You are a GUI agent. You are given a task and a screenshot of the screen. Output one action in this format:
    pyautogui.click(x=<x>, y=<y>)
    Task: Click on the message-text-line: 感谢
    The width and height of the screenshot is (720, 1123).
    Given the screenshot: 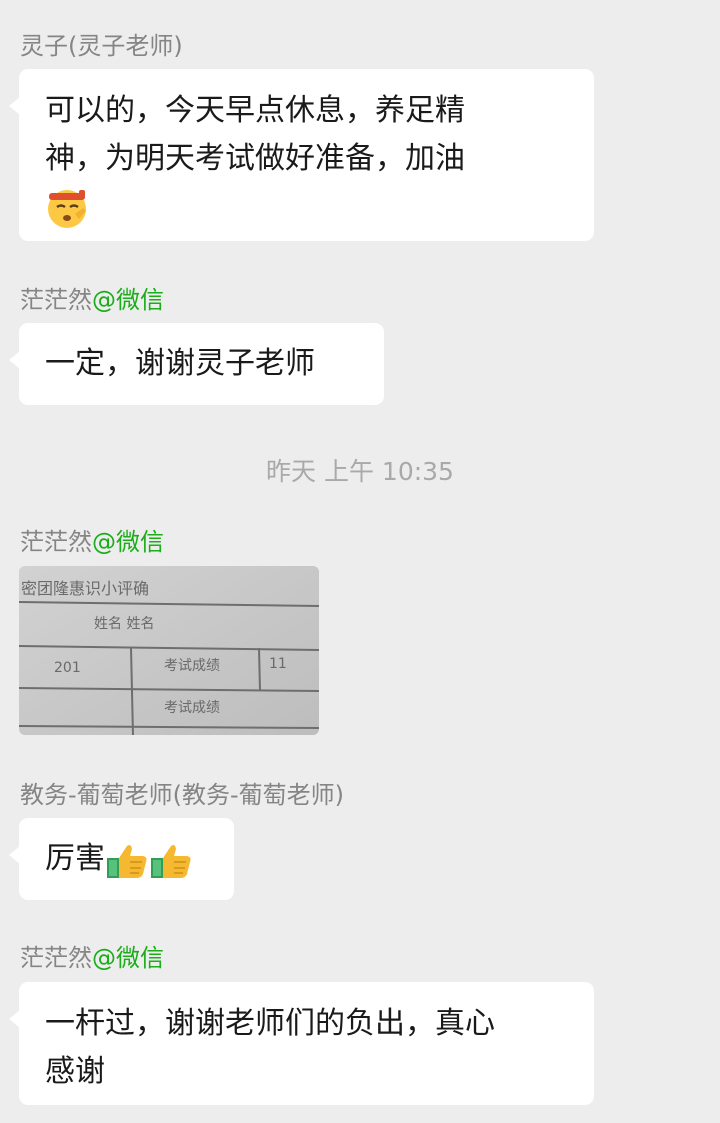 What is the action you would take?
    pyautogui.click(x=75, y=1071)
    